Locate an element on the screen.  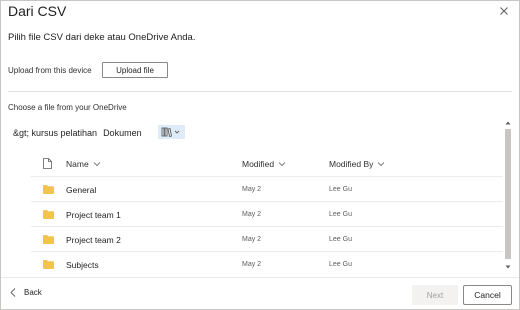
section-divider is located at coordinates (260, 91).